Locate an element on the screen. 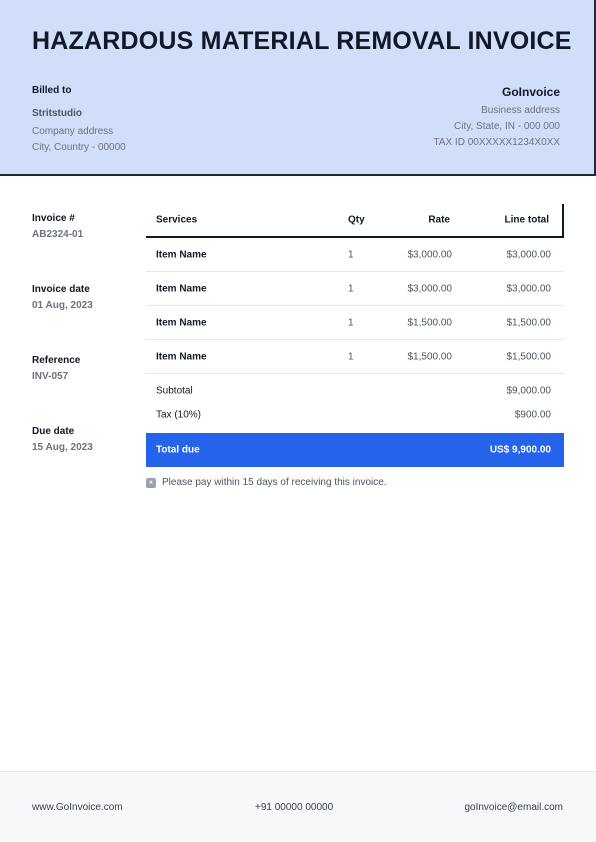 The height and width of the screenshot is (842, 596). invoice-date-block: Invoice date 01 Aug, 2023 is located at coordinates (87, 297).